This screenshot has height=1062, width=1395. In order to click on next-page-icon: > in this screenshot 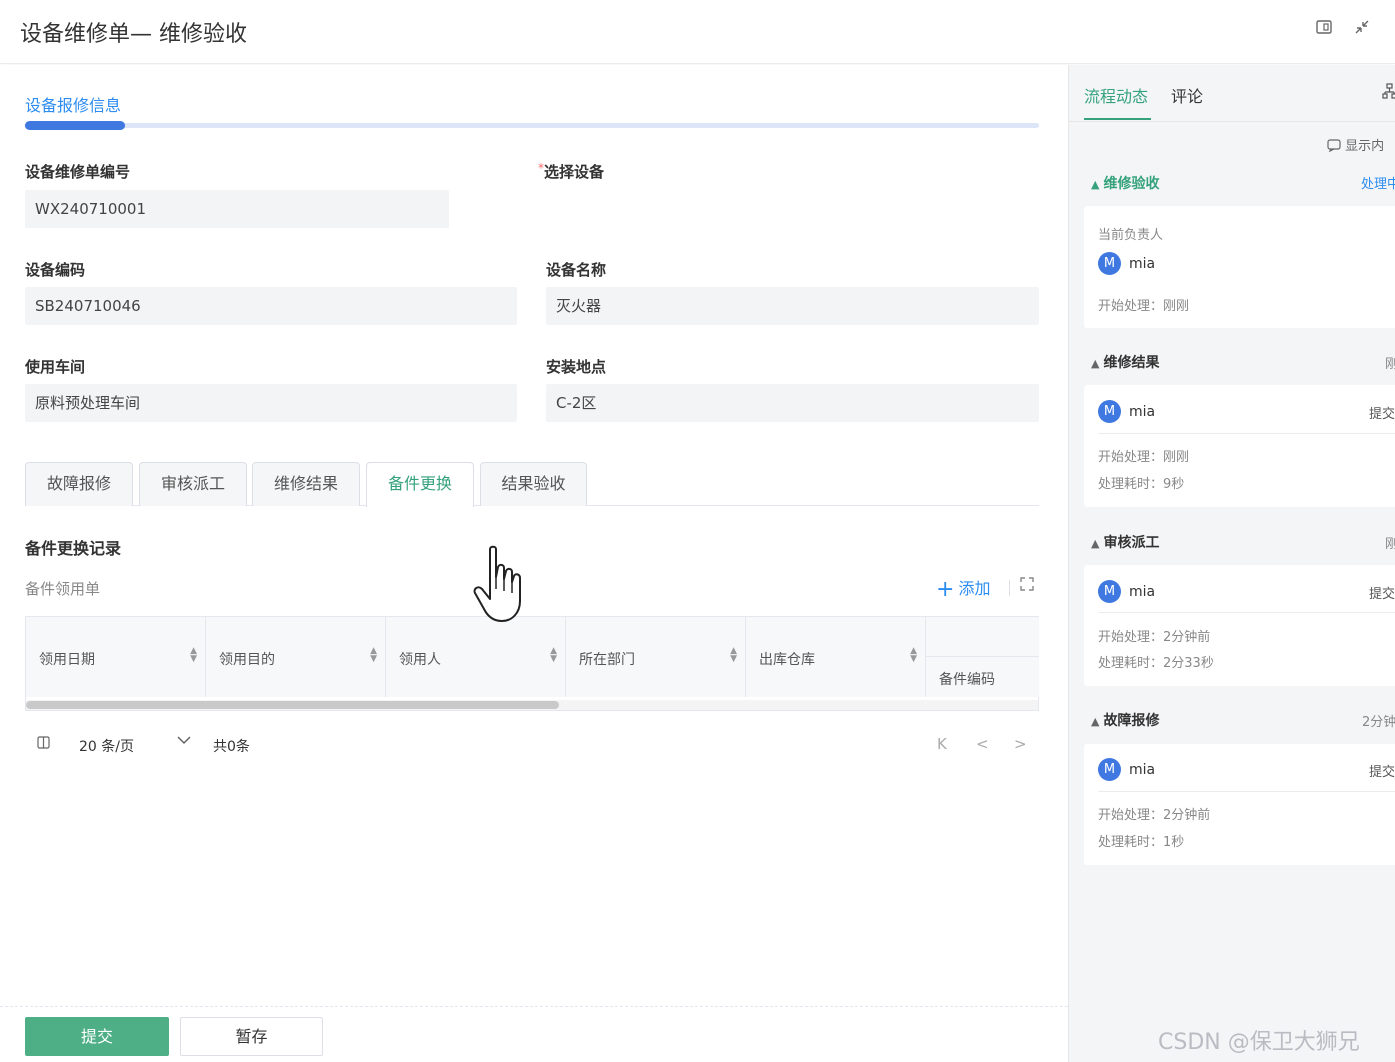, I will do `click(1020, 744)`.